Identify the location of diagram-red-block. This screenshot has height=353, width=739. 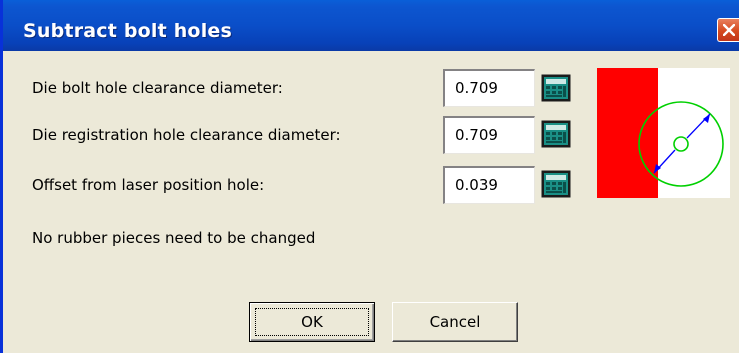
(627, 133).